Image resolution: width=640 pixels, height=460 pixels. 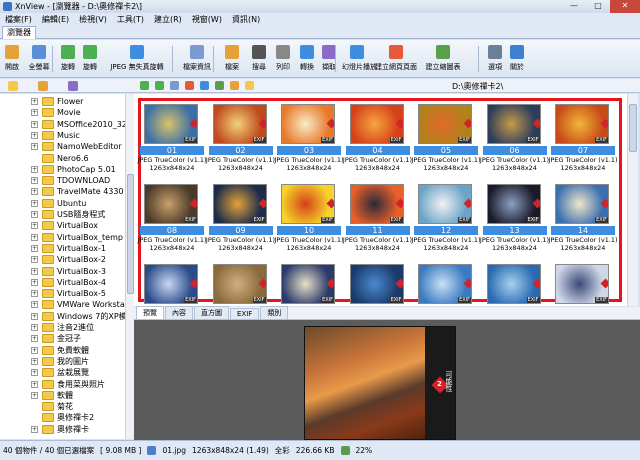 What do you see at coordinates (52, 384) in the screenshot?
I see `tree-item: + 食用菜與照片` at bounding box center [52, 384].